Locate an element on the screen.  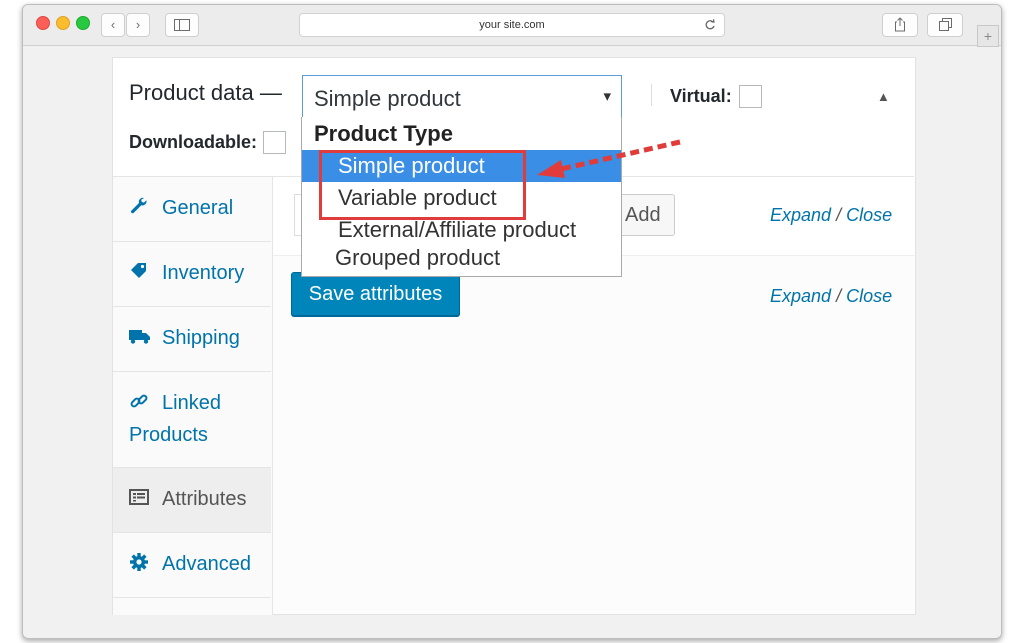
tabs-icon is located at coordinates (945, 24).